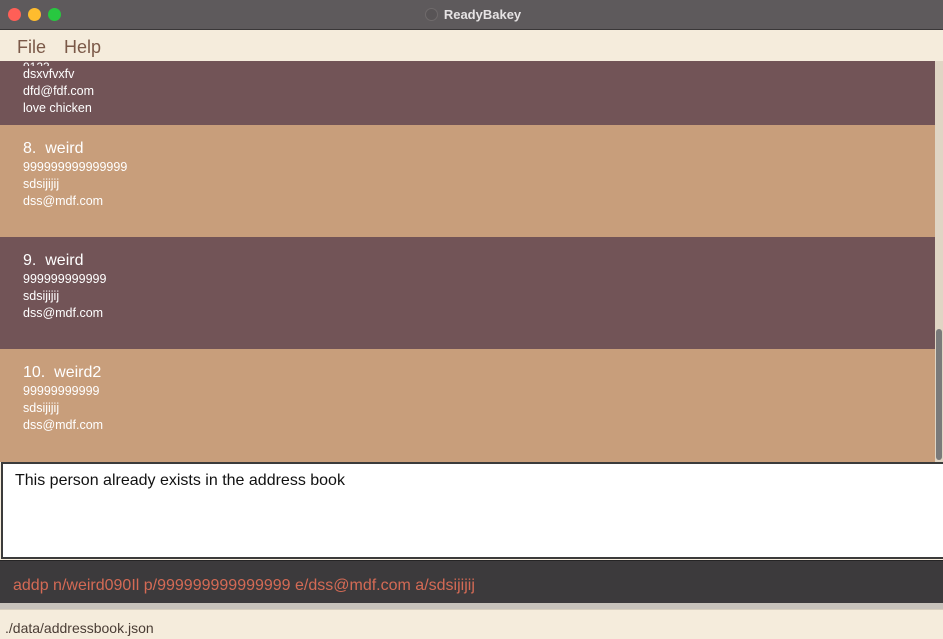 Image resolution: width=943 pixels, height=639 pixels. I want to click on person-name: 10. weird2, so click(479, 373).